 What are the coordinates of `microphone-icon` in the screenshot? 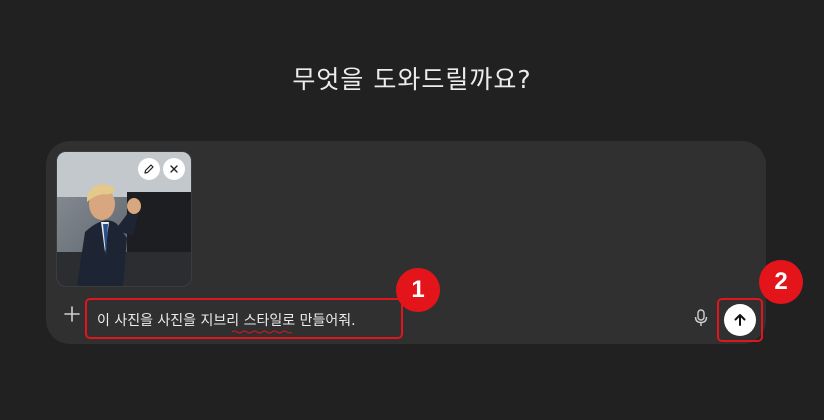 It's located at (701, 317).